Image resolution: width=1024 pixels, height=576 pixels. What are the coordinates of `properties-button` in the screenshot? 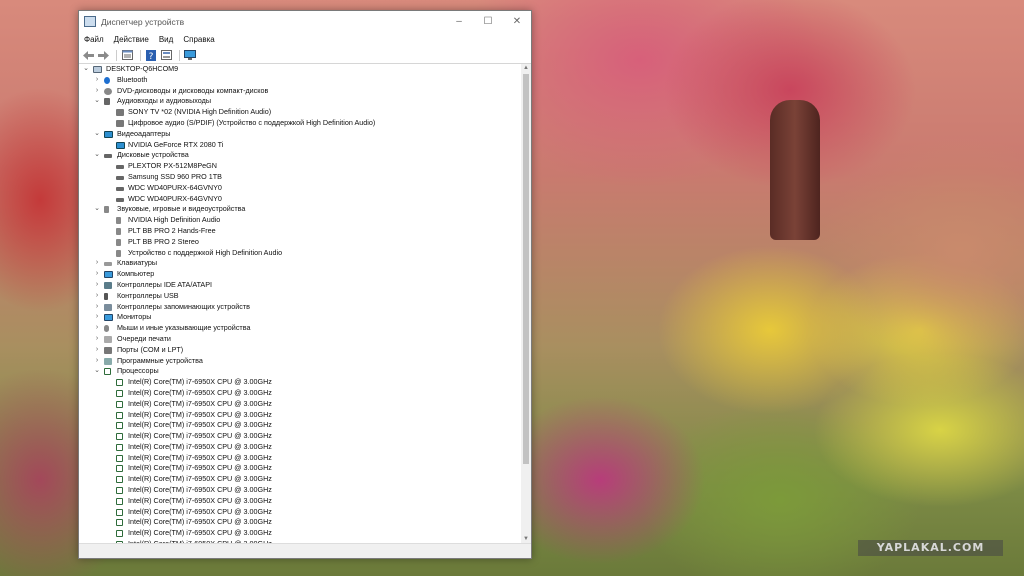 It's located at (127, 55).